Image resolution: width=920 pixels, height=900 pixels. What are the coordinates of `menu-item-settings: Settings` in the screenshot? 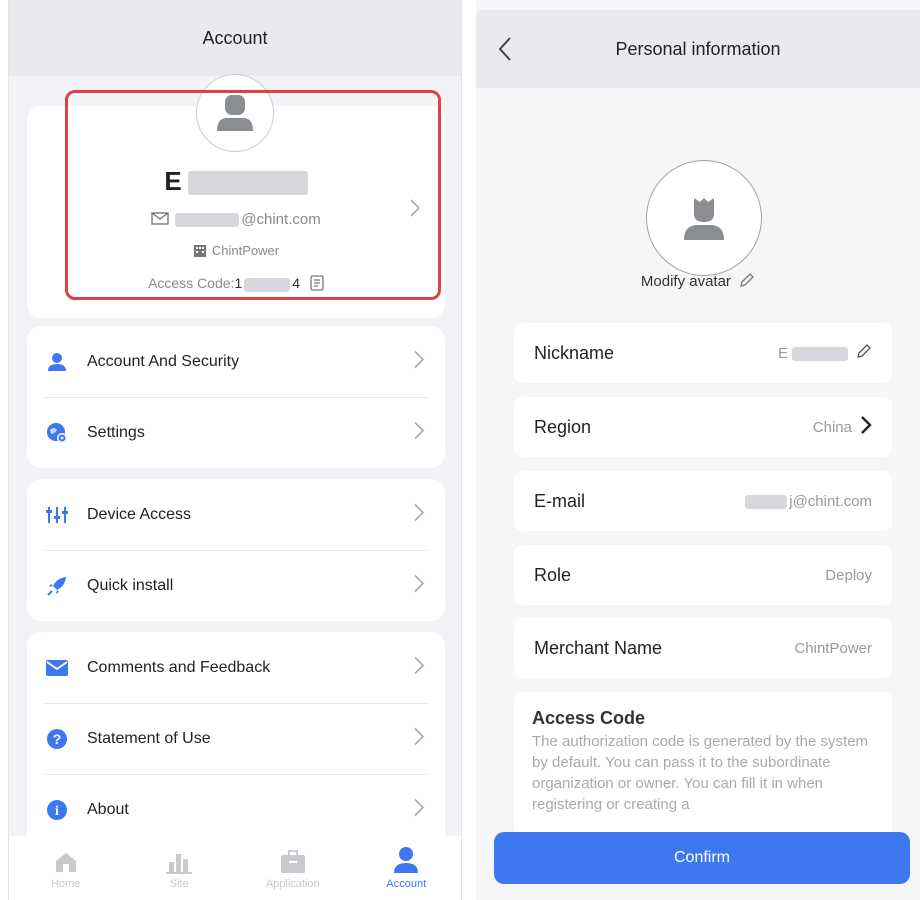 It's located at (236, 432).